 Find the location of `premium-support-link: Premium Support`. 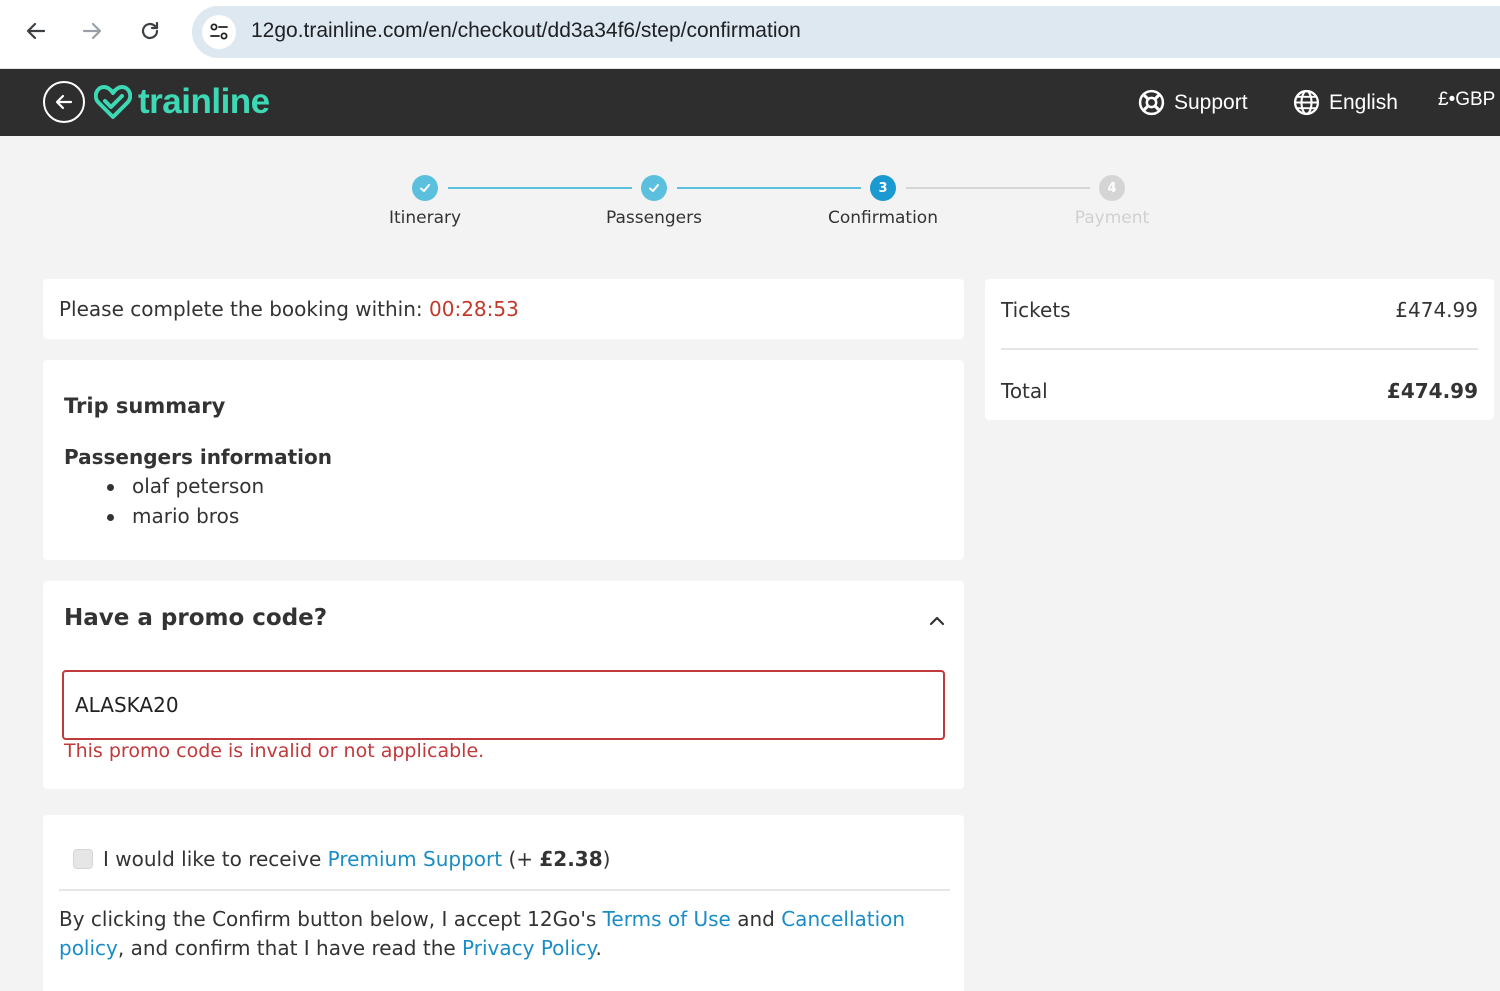

premium-support-link: Premium Support is located at coordinates (415, 859).